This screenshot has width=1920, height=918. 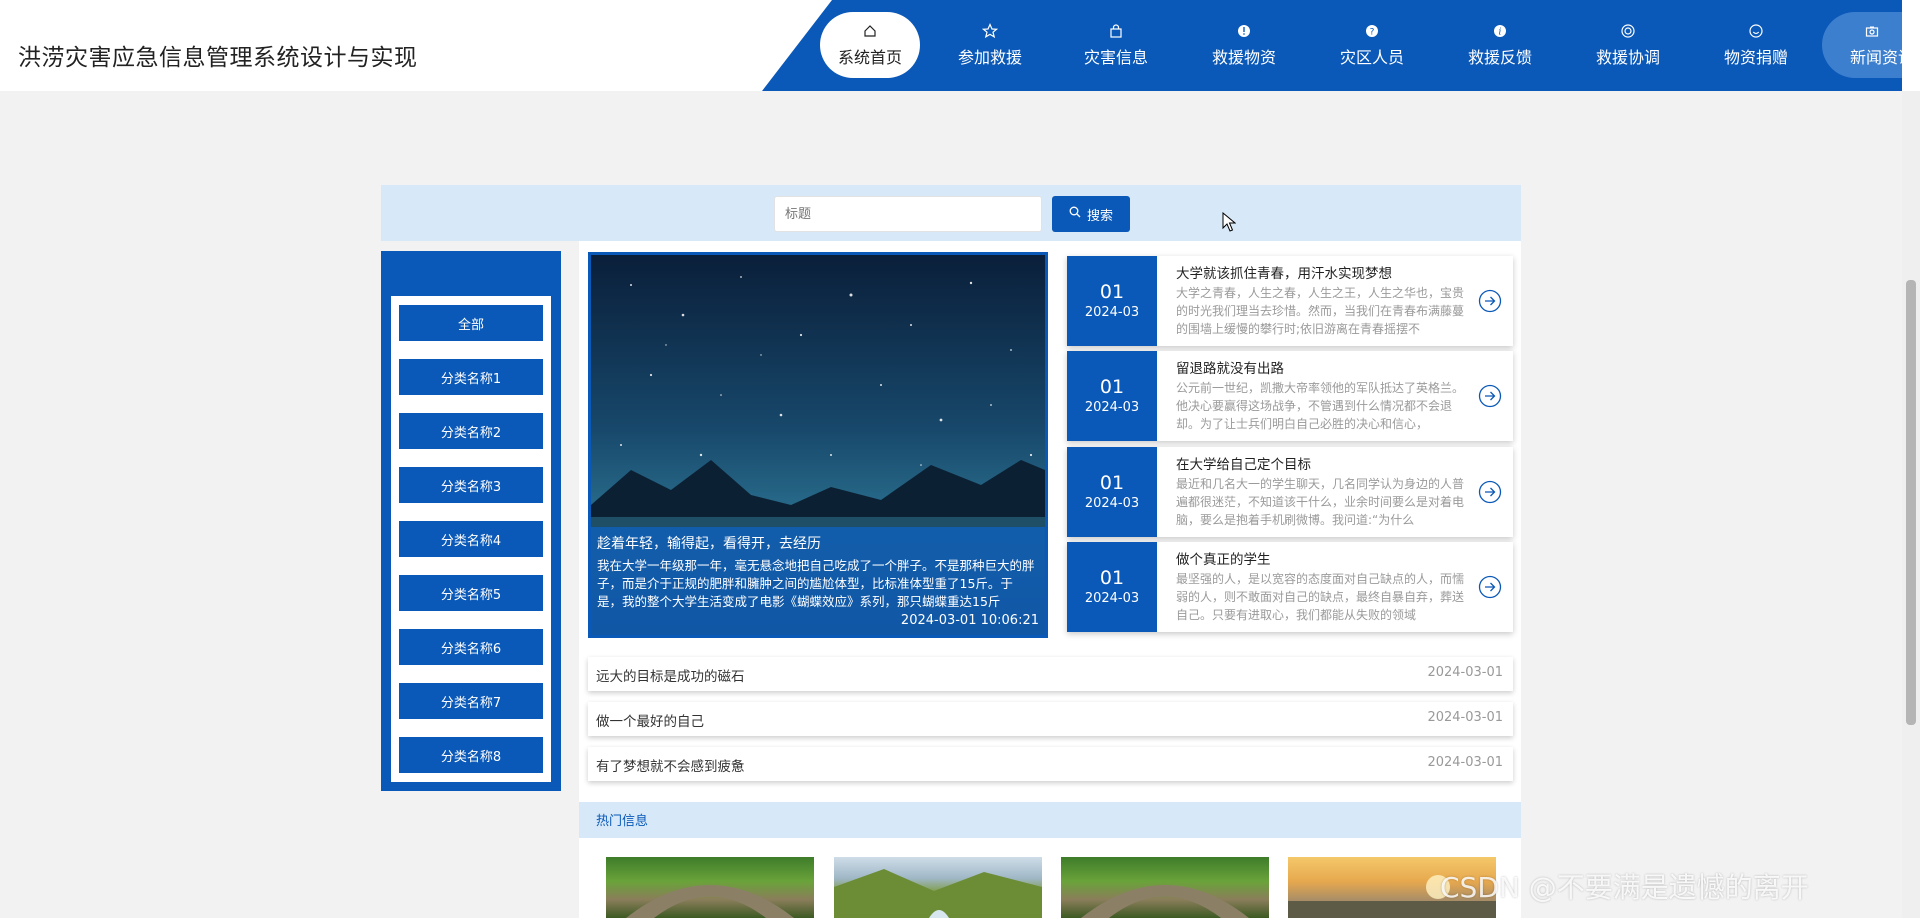 What do you see at coordinates (1500, 45) in the screenshot?
I see `nav-item-rescue-feedback: i 救援反馈` at bounding box center [1500, 45].